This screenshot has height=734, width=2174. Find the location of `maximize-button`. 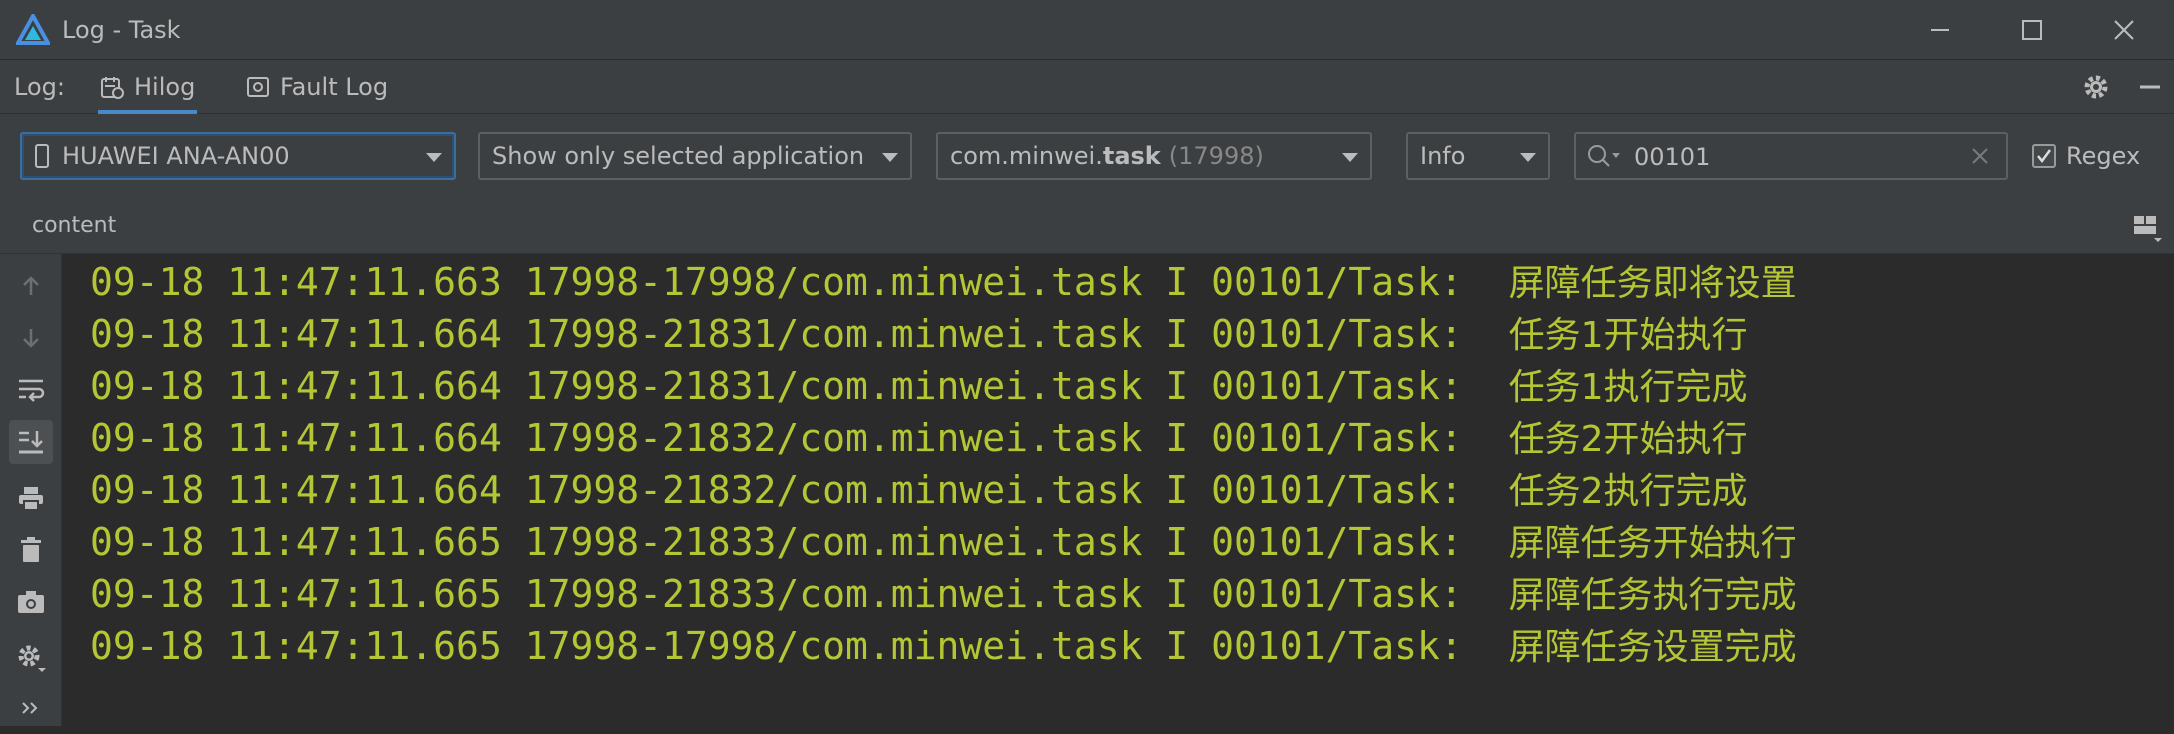

maximize-button is located at coordinates (2032, 30).